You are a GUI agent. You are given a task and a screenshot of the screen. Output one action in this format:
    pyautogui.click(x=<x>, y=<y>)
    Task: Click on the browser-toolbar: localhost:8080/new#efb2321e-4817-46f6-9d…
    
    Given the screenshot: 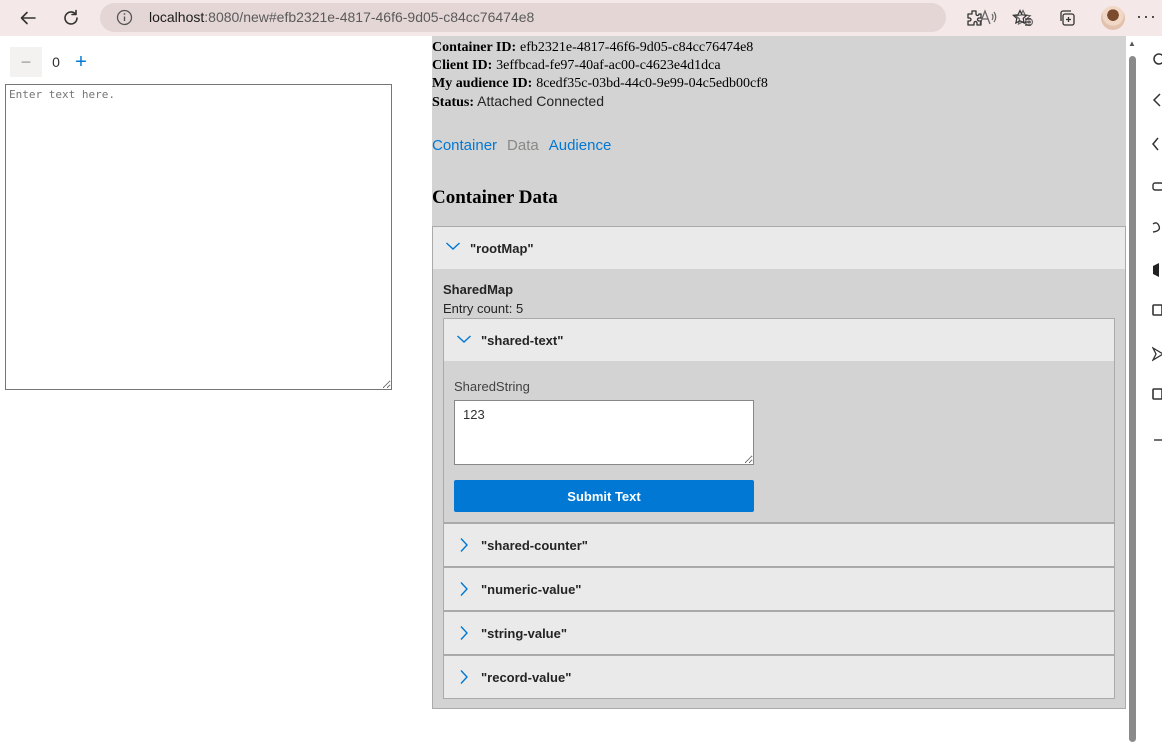 What is the action you would take?
    pyautogui.click(x=581, y=18)
    